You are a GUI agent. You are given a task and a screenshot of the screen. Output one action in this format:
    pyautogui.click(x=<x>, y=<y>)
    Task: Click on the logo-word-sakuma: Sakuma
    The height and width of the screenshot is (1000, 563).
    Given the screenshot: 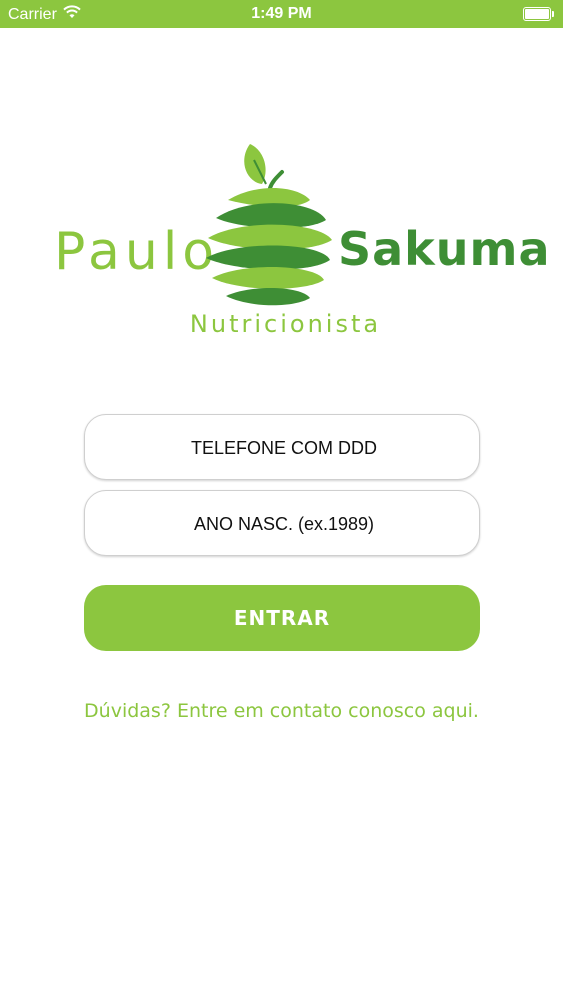 What is the action you would take?
    pyautogui.click(x=444, y=249)
    